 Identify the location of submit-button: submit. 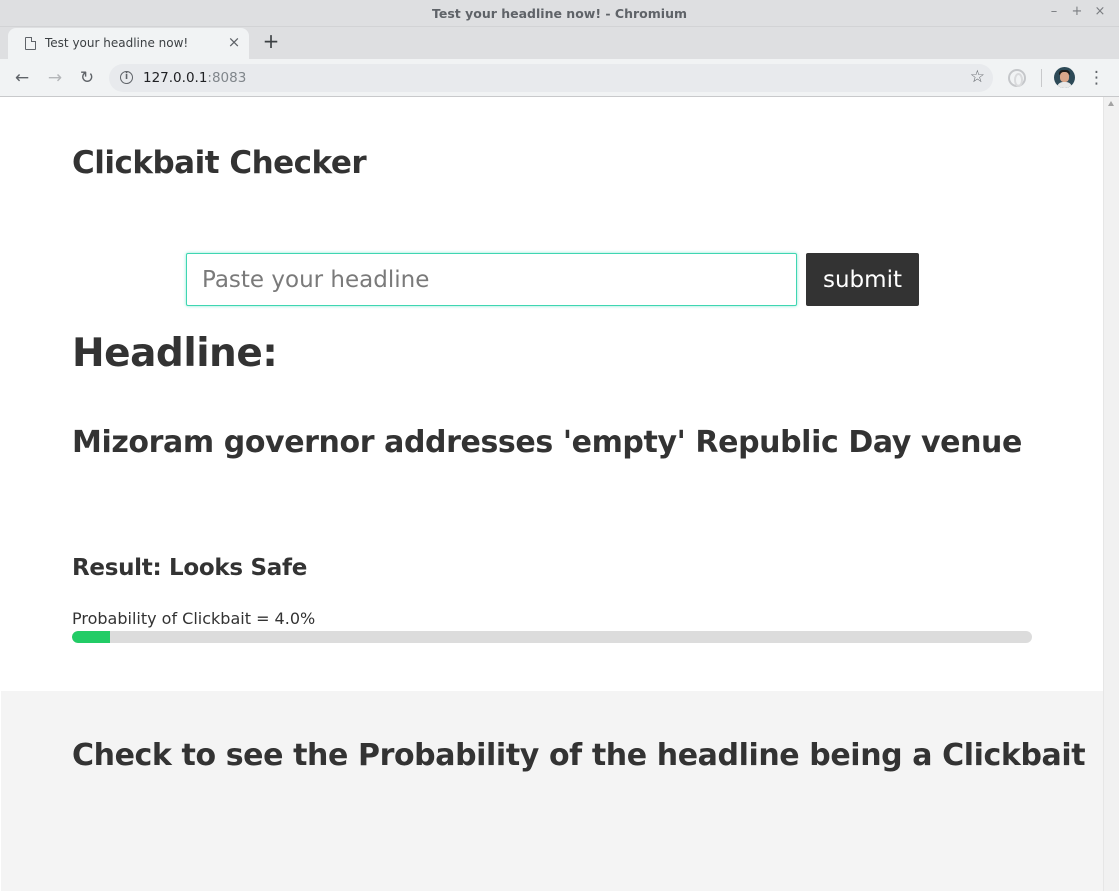
(862, 279).